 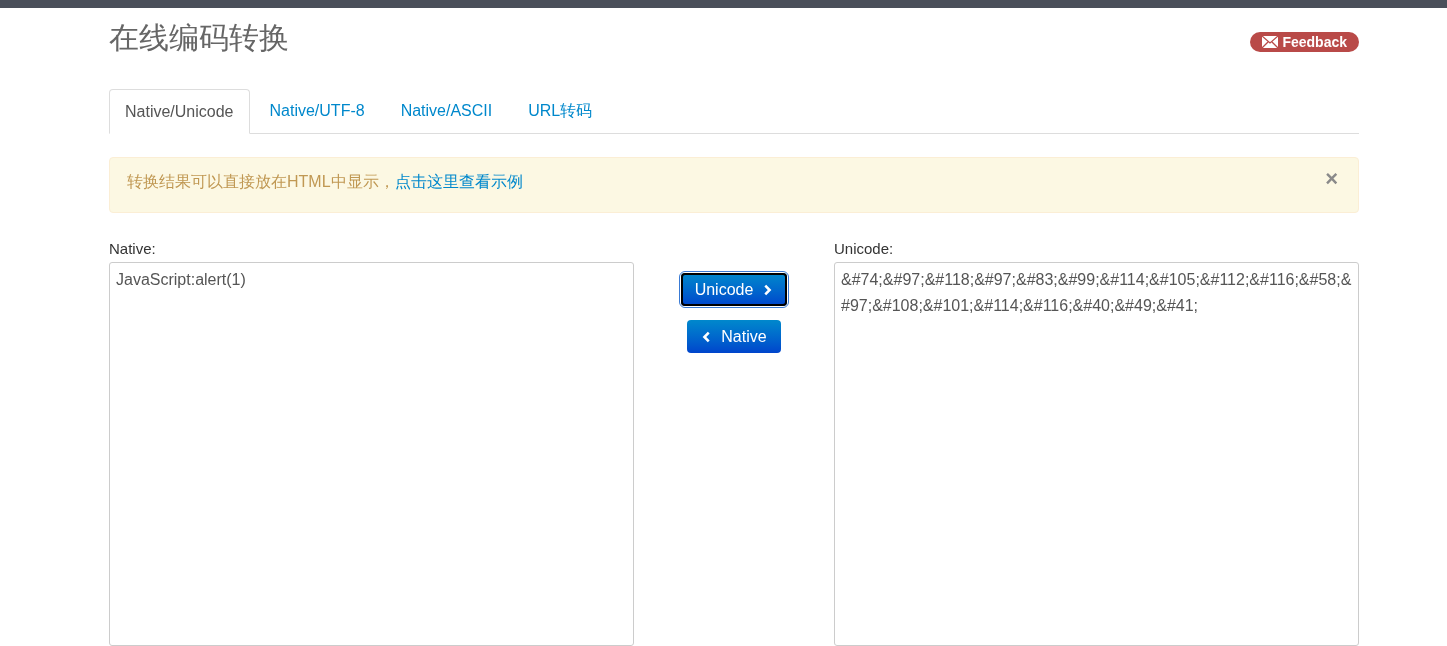 I want to click on unicode-button: Unicode, so click(x=734, y=289).